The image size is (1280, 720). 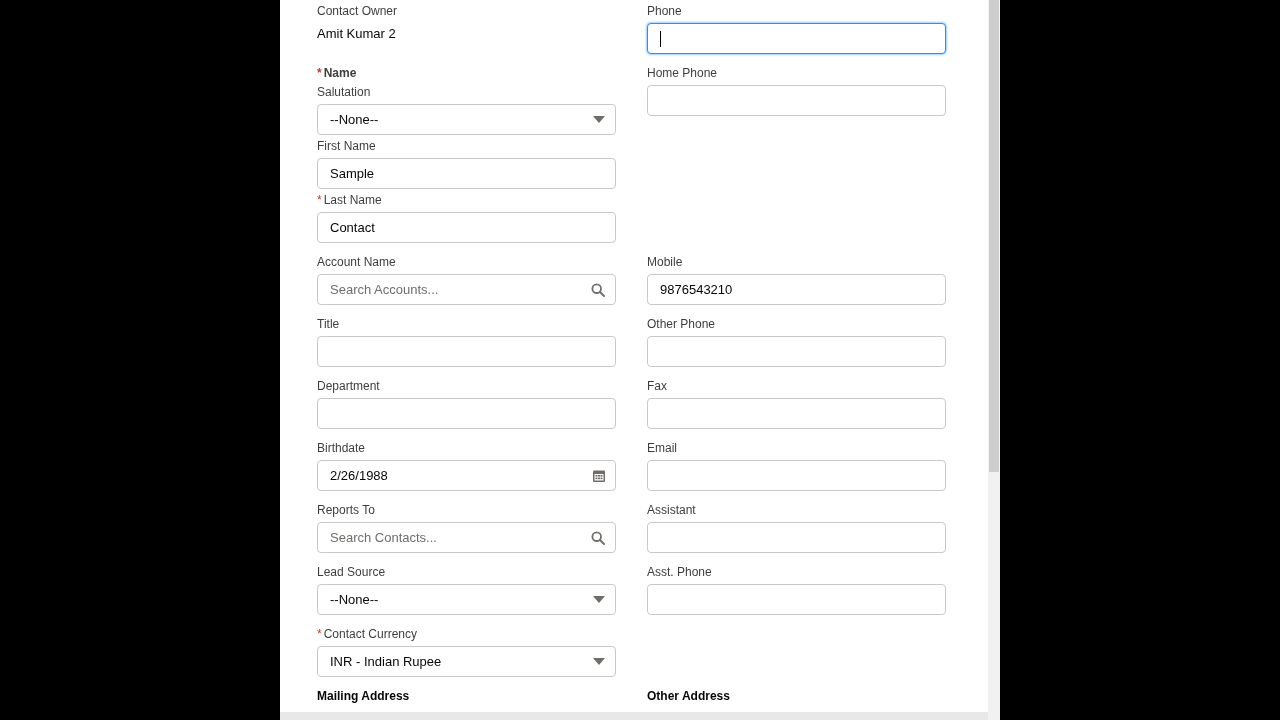 I want to click on group-label: * Name, so click(x=337, y=73).